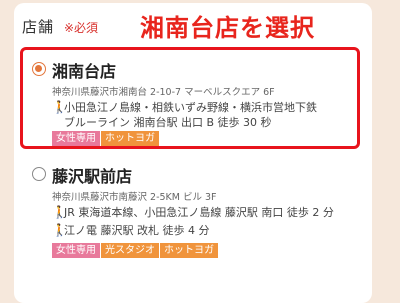 The height and width of the screenshot is (303, 400). What do you see at coordinates (76, 250) in the screenshot?
I see `tag-women-only: 女性専用` at bounding box center [76, 250].